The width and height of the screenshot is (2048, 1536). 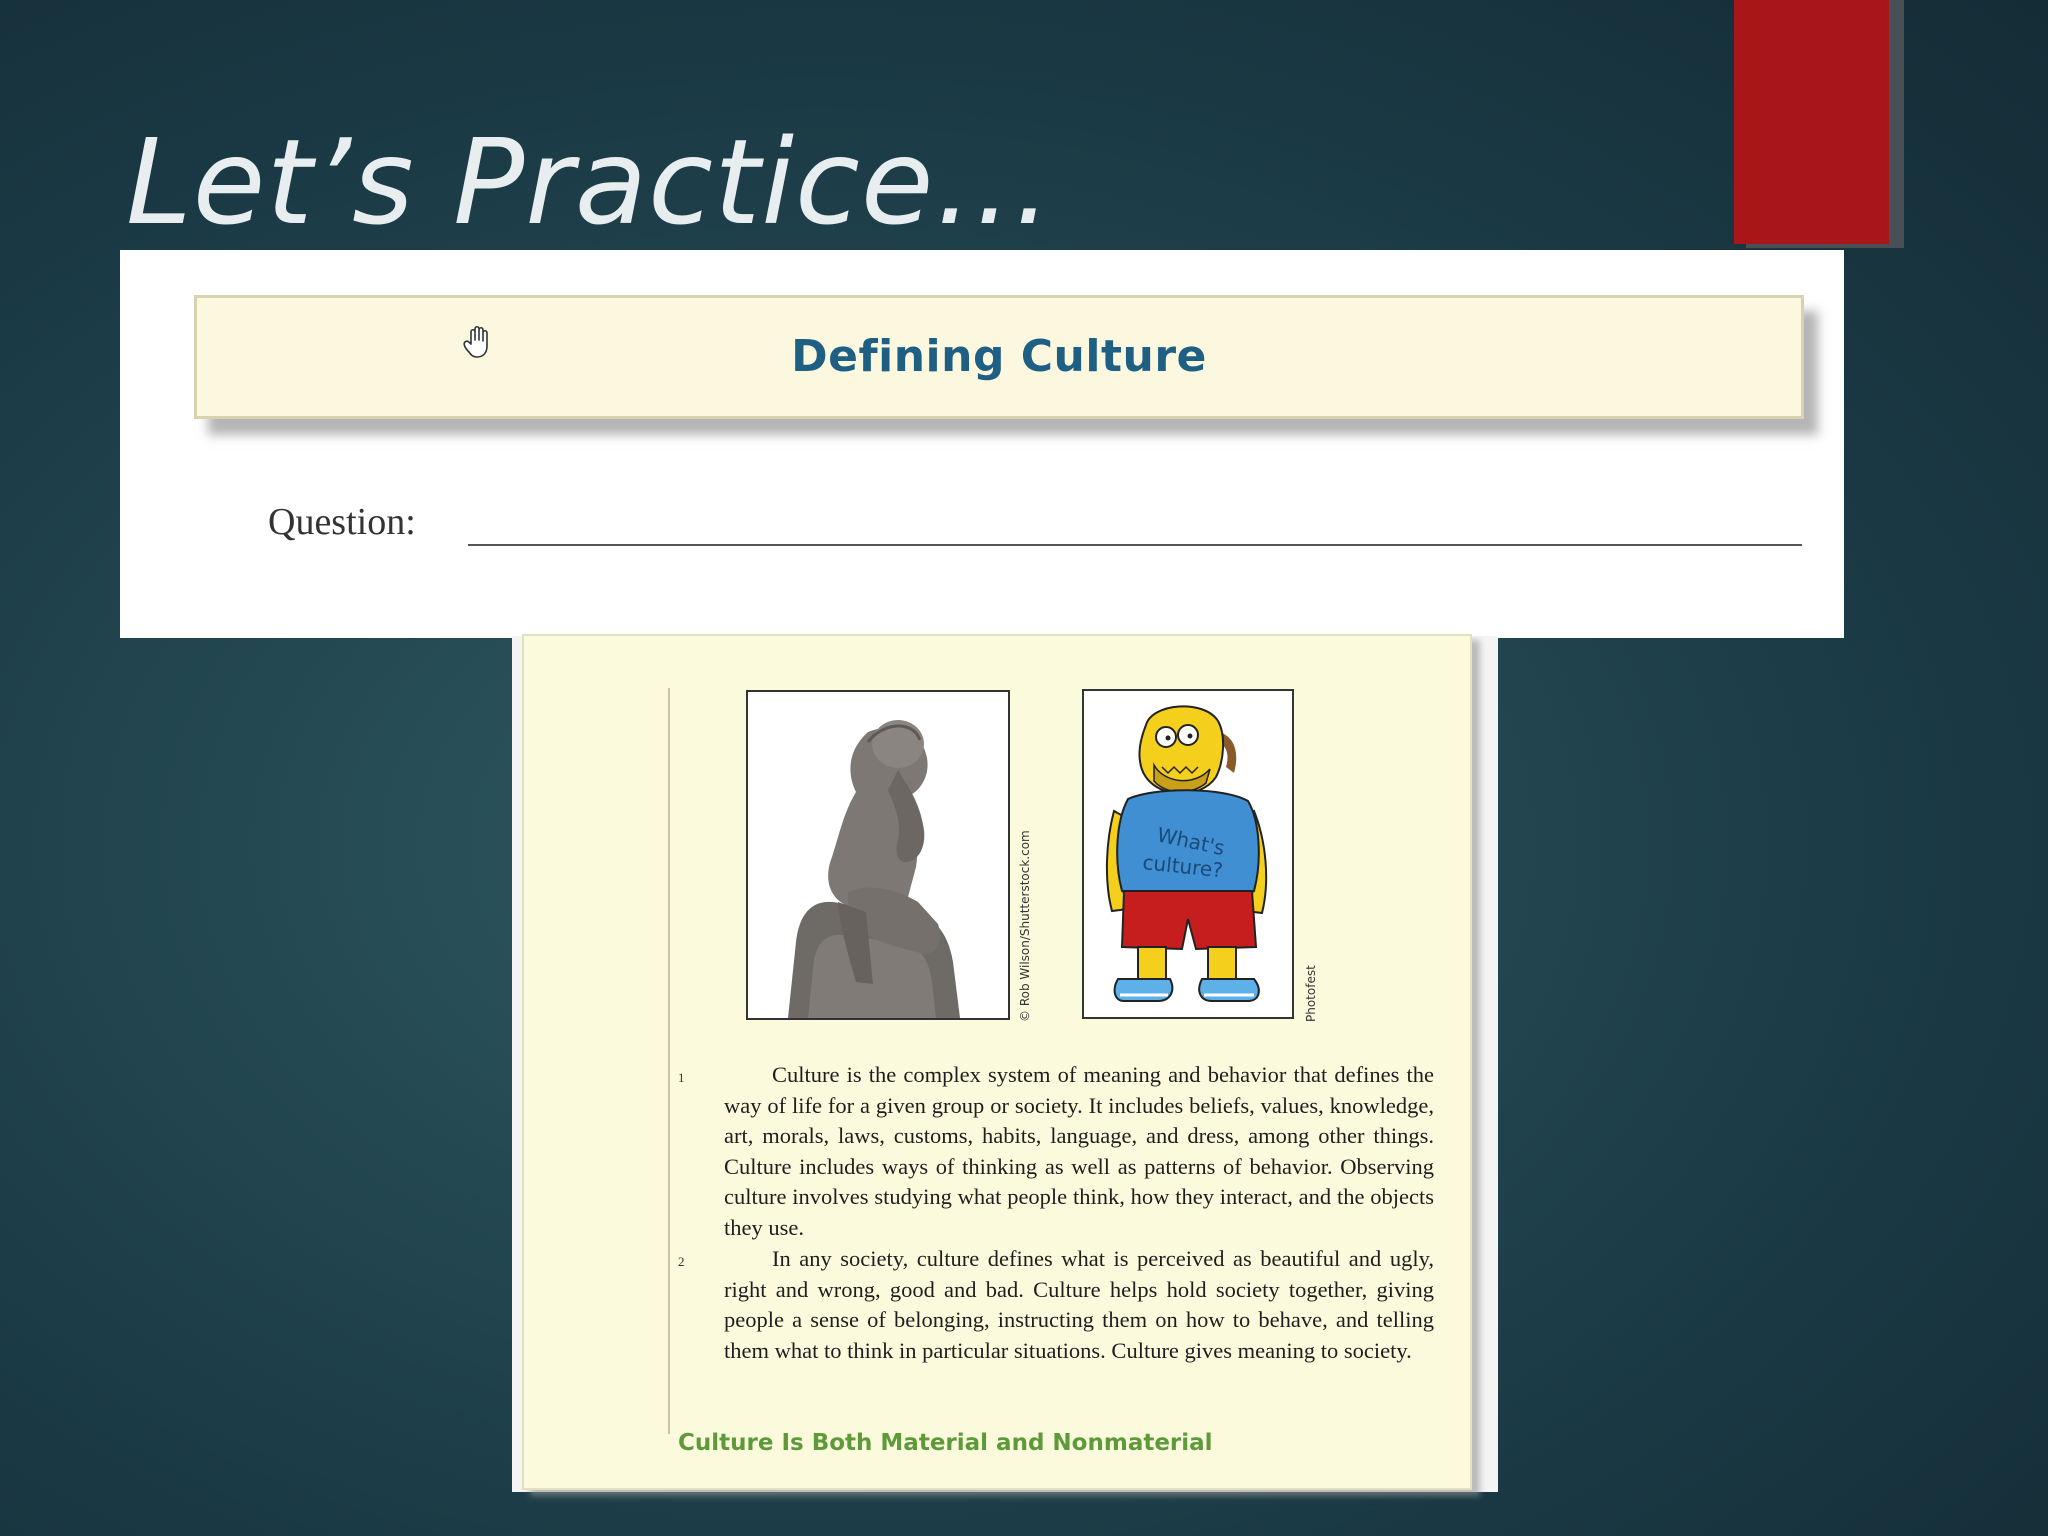 What do you see at coordinates (669, 1061) in the screenshot?
I see `margin-rule` at bounding box center [669, 1061].